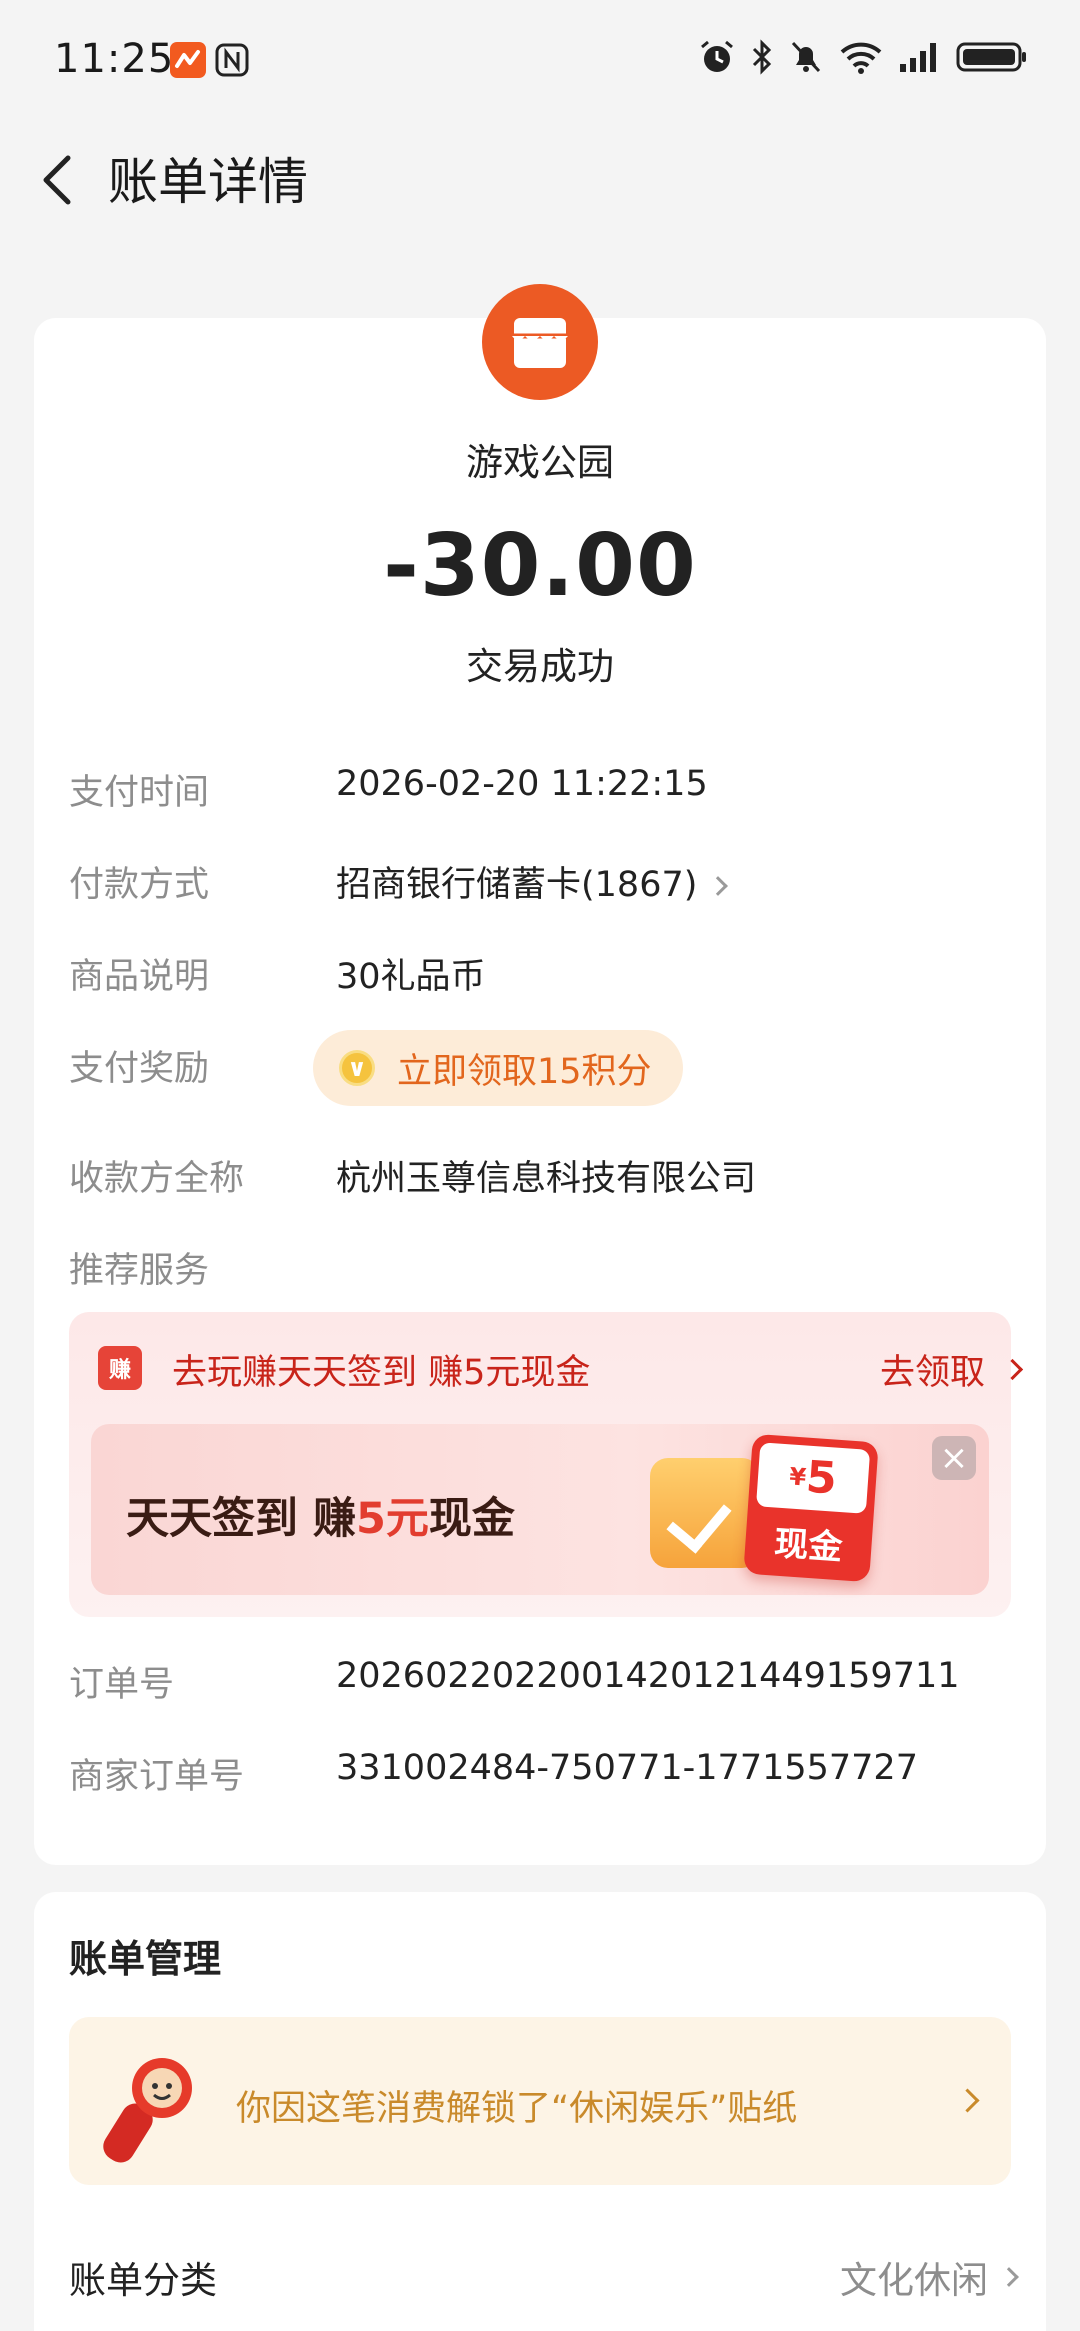 This screenshot has height=2331, width=1080. Describe the element at coordinates (540, 462) in the screenshot. I see `merchant-name: 游戏公园` at that location.